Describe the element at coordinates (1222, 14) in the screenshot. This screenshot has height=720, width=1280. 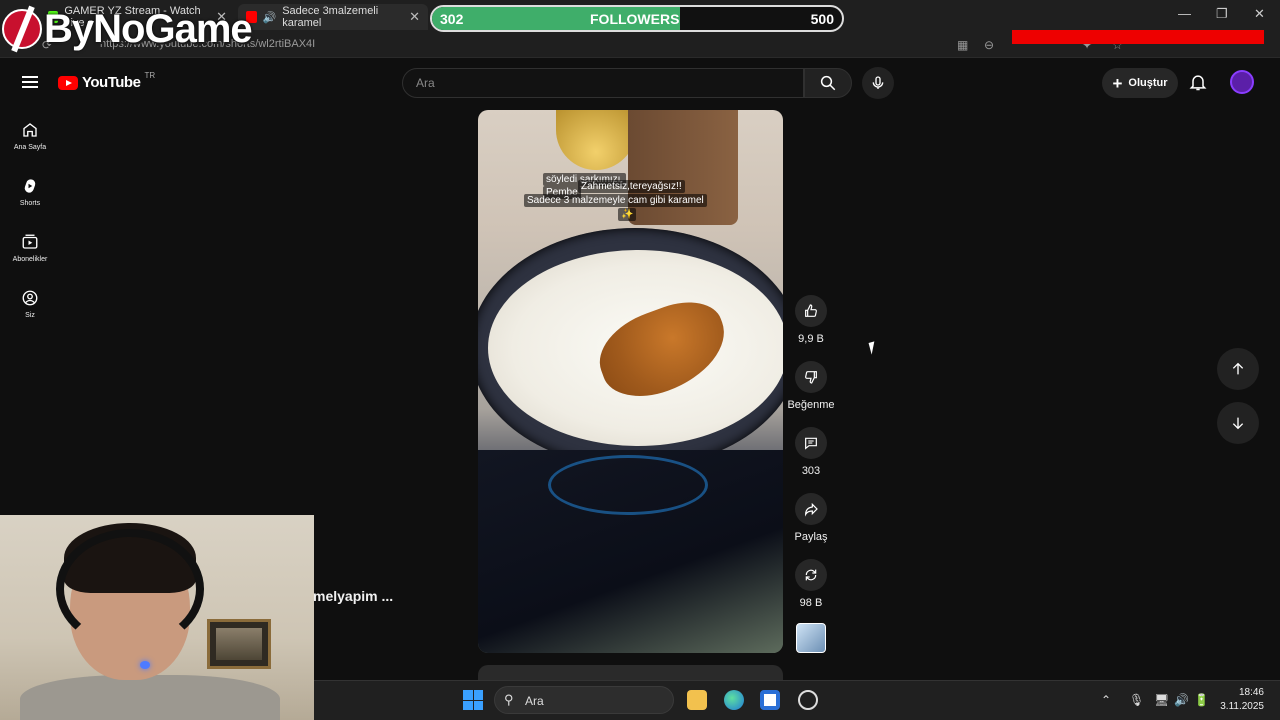
I see `restore-icon: ❐` at that location.